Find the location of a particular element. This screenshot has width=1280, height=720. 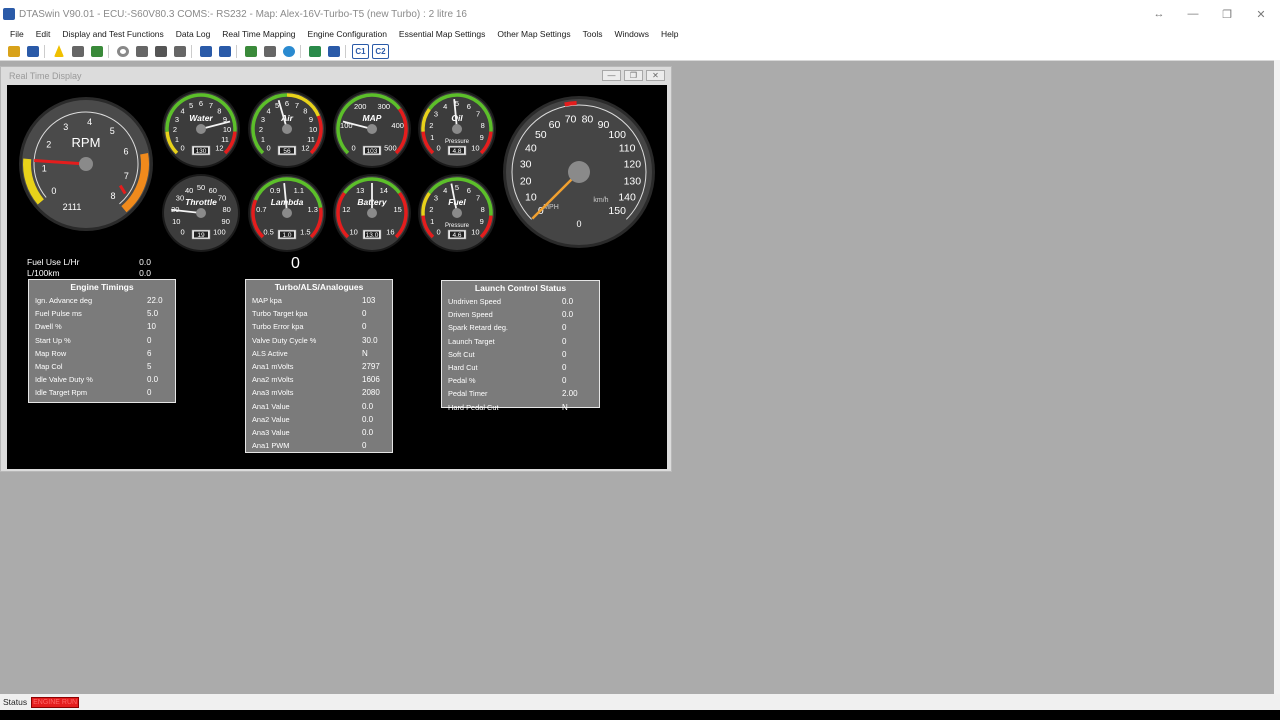

pencil-icon is located at coordinates (142, 51).